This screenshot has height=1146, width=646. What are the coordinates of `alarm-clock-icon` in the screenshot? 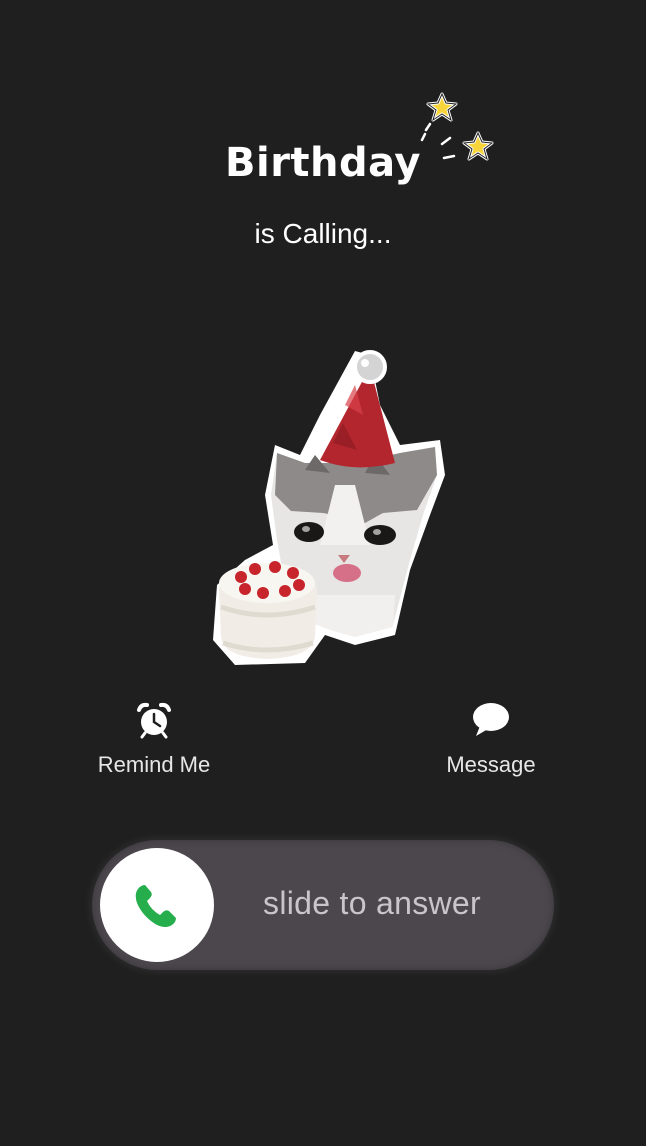 It's located at (154, 720).